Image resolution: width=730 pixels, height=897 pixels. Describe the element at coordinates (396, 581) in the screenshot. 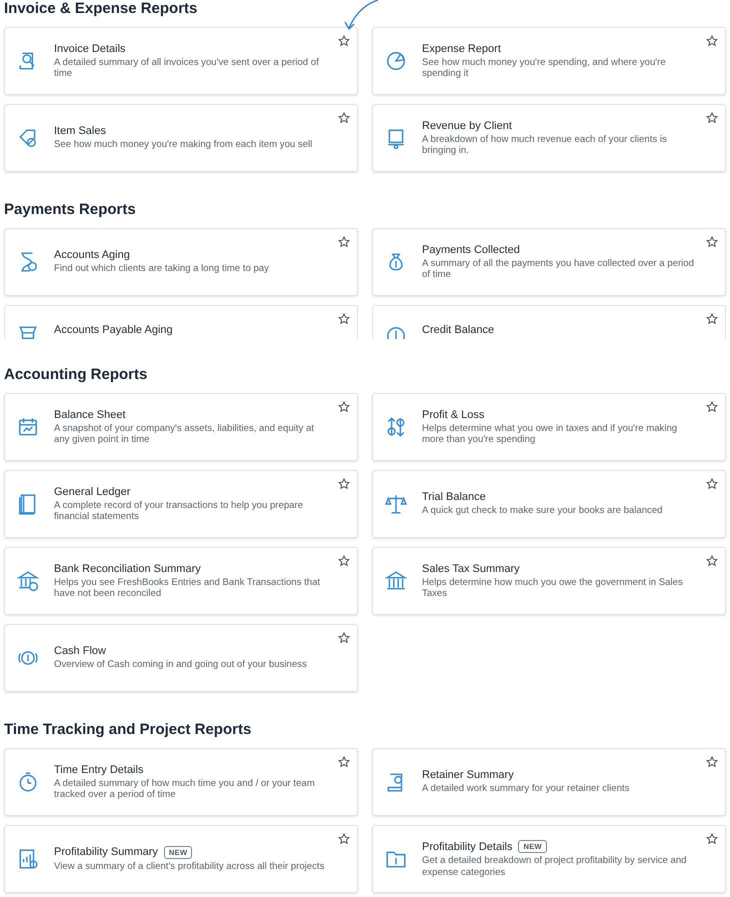

I see `bank-icon` at that location.